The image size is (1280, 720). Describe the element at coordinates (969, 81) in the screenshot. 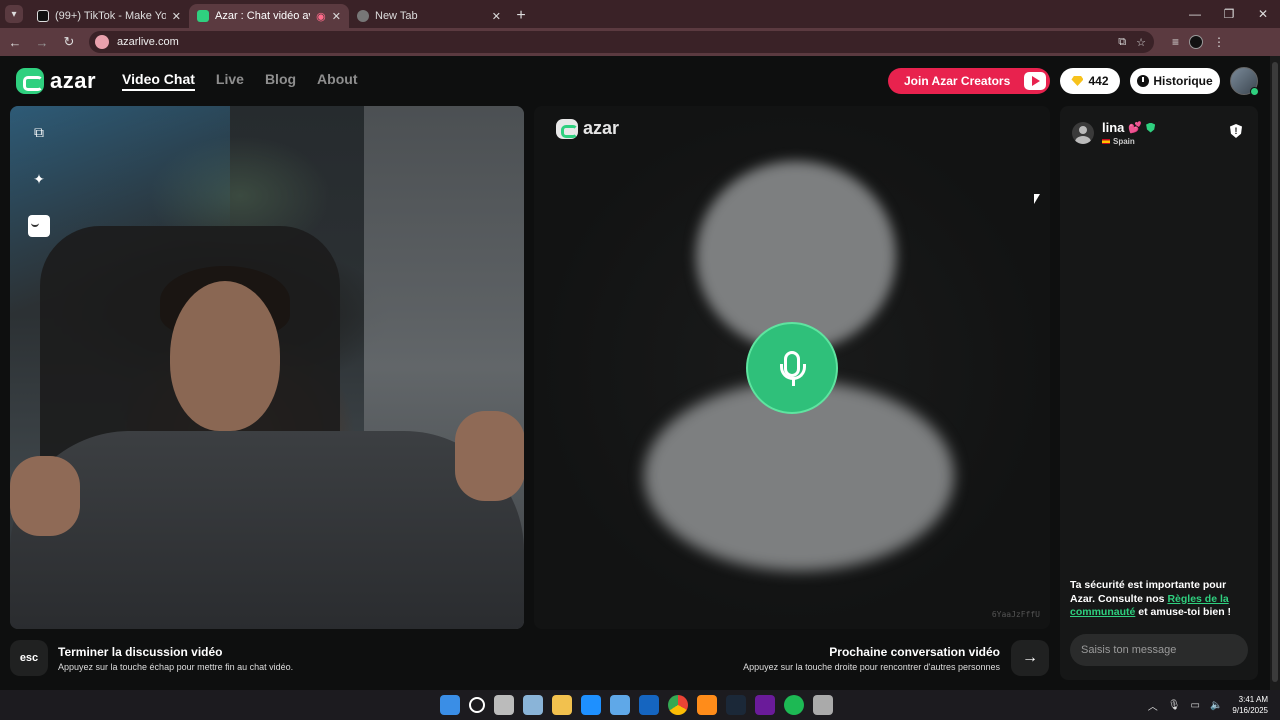

I see `join-creators-button: Join Azar Creators` at that location.